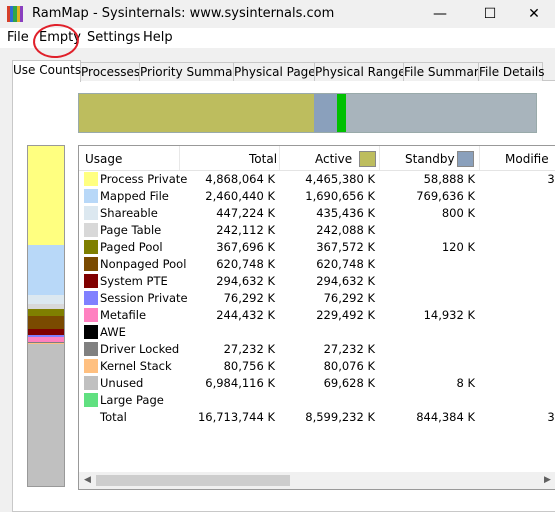  What do you see at coordinates (349, 383) in the screenshot?
I see `cell-active: 69,628 K` at bounding box center [349, 383].